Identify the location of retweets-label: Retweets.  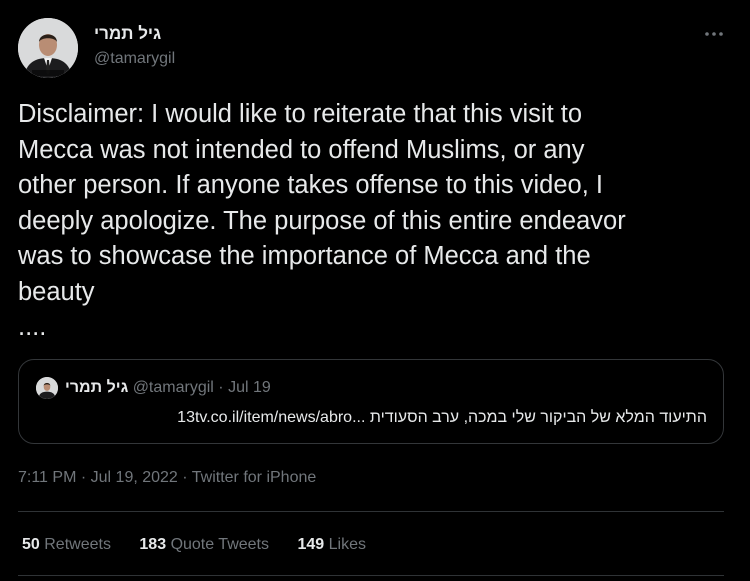
(77, 544).